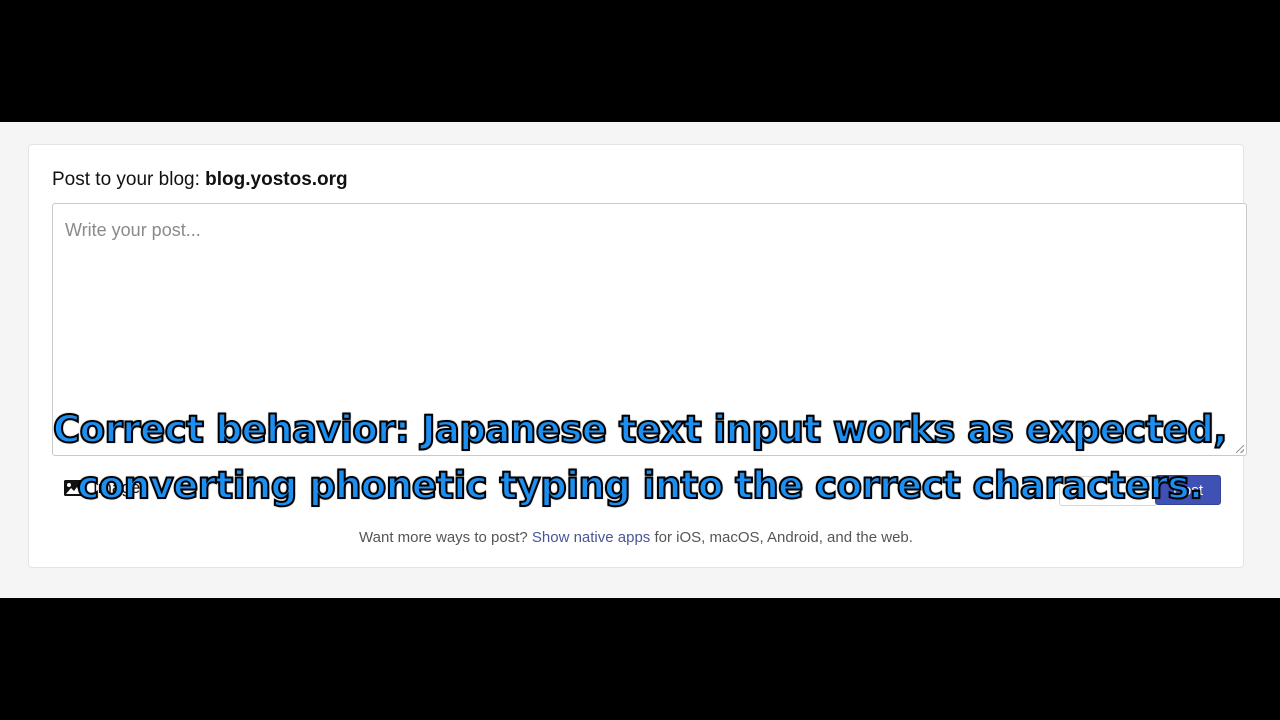 This screenshot has width=1280, height=720. What do you see at coordinates (129, 179) in the screenshot?
I see `blog-prefix-label: Post to your blog:` at bounding box center [129, 179].